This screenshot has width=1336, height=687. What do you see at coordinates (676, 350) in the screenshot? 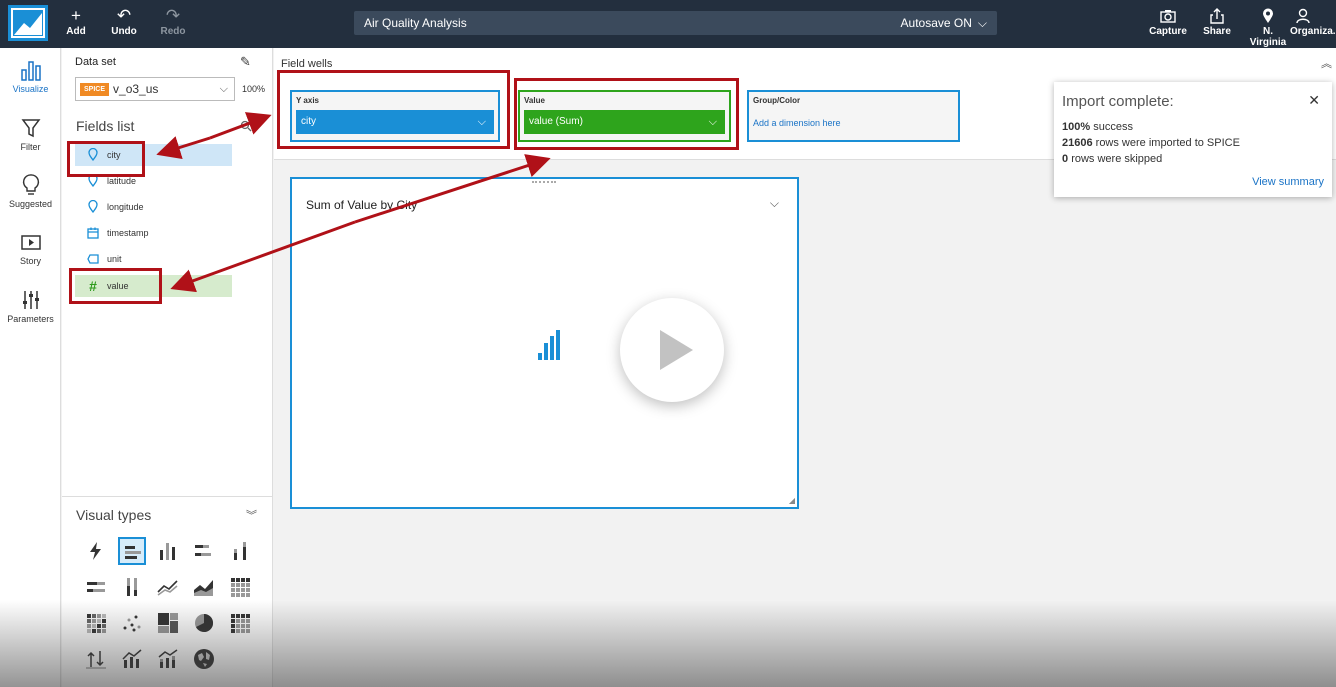
I see `play-icon` at bounding box center [676, 350].